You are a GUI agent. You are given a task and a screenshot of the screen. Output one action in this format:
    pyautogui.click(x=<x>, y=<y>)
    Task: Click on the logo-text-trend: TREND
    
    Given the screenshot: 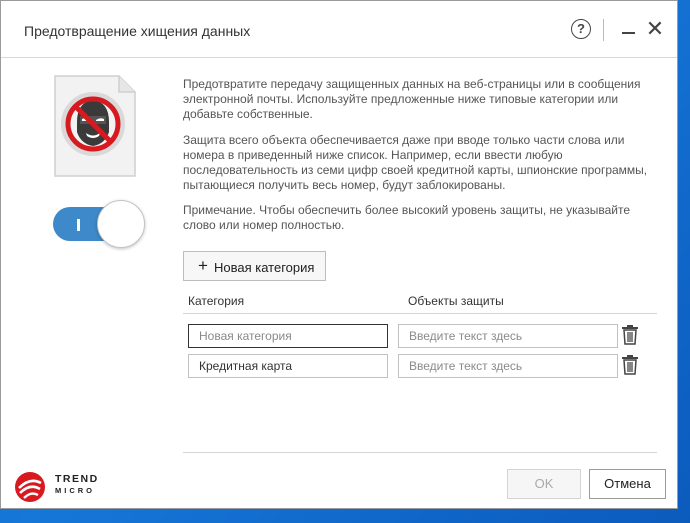 What is the action you would take?
    pyautogui.click(x=77, y=479)
    